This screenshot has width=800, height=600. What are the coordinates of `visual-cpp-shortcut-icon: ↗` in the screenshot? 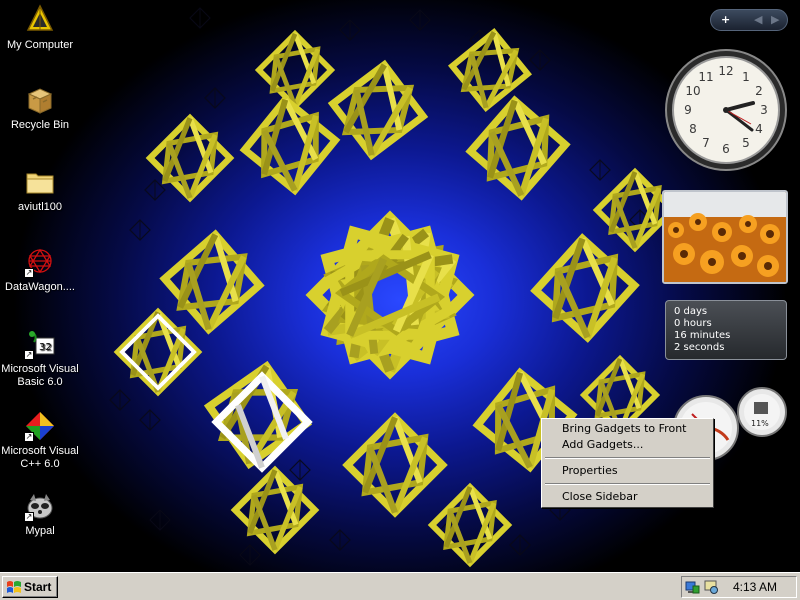 It's located at (40, 426).